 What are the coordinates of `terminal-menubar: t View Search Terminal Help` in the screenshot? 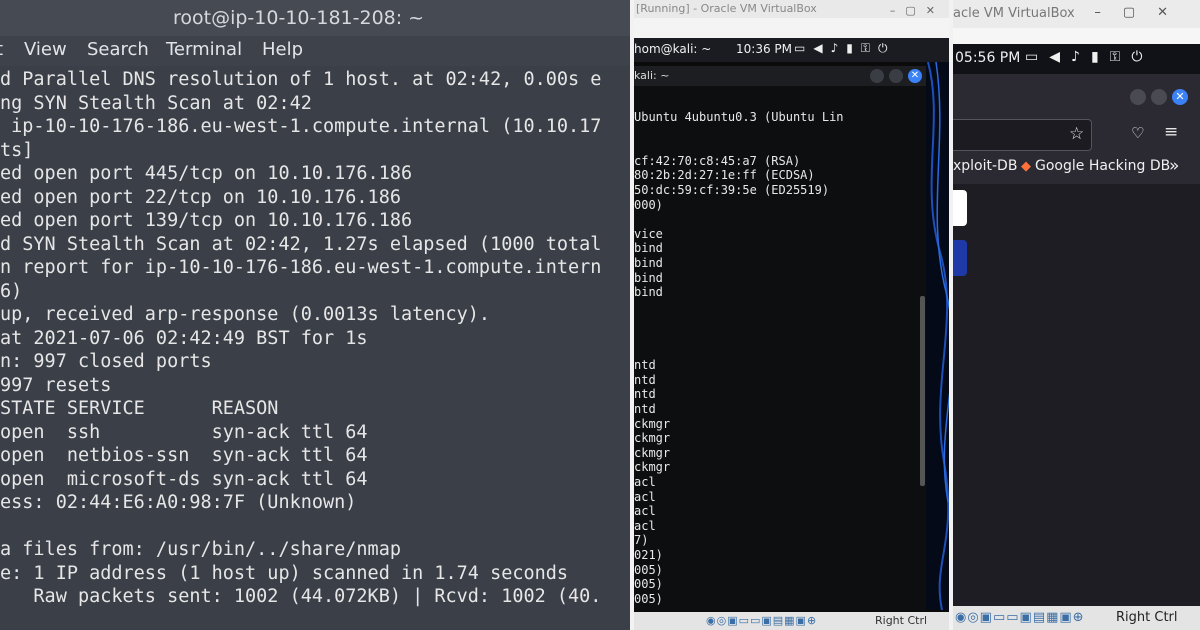 It's located at (315, 51).